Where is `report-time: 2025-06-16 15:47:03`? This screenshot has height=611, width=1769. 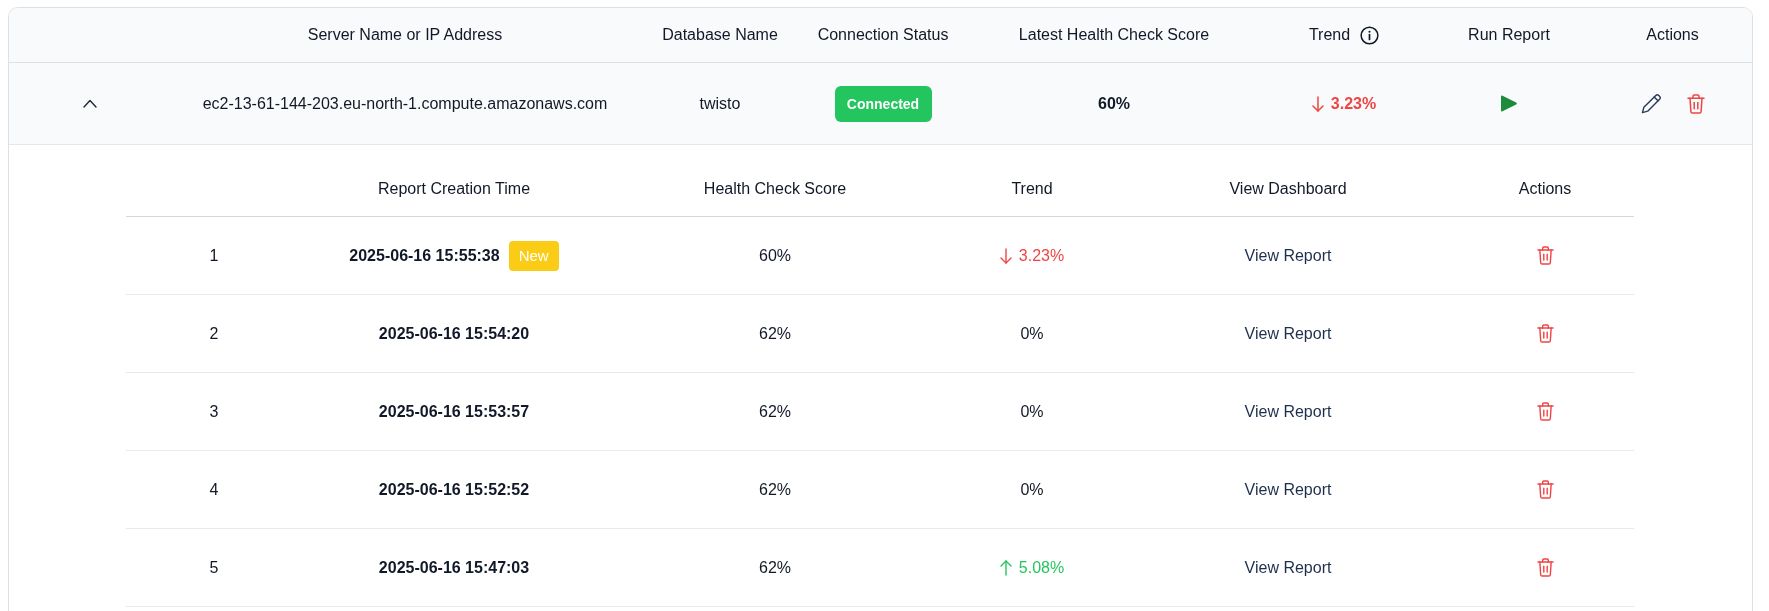
report-time: 2025-06-16 15:47:03 is located at coordinates (454, 567).